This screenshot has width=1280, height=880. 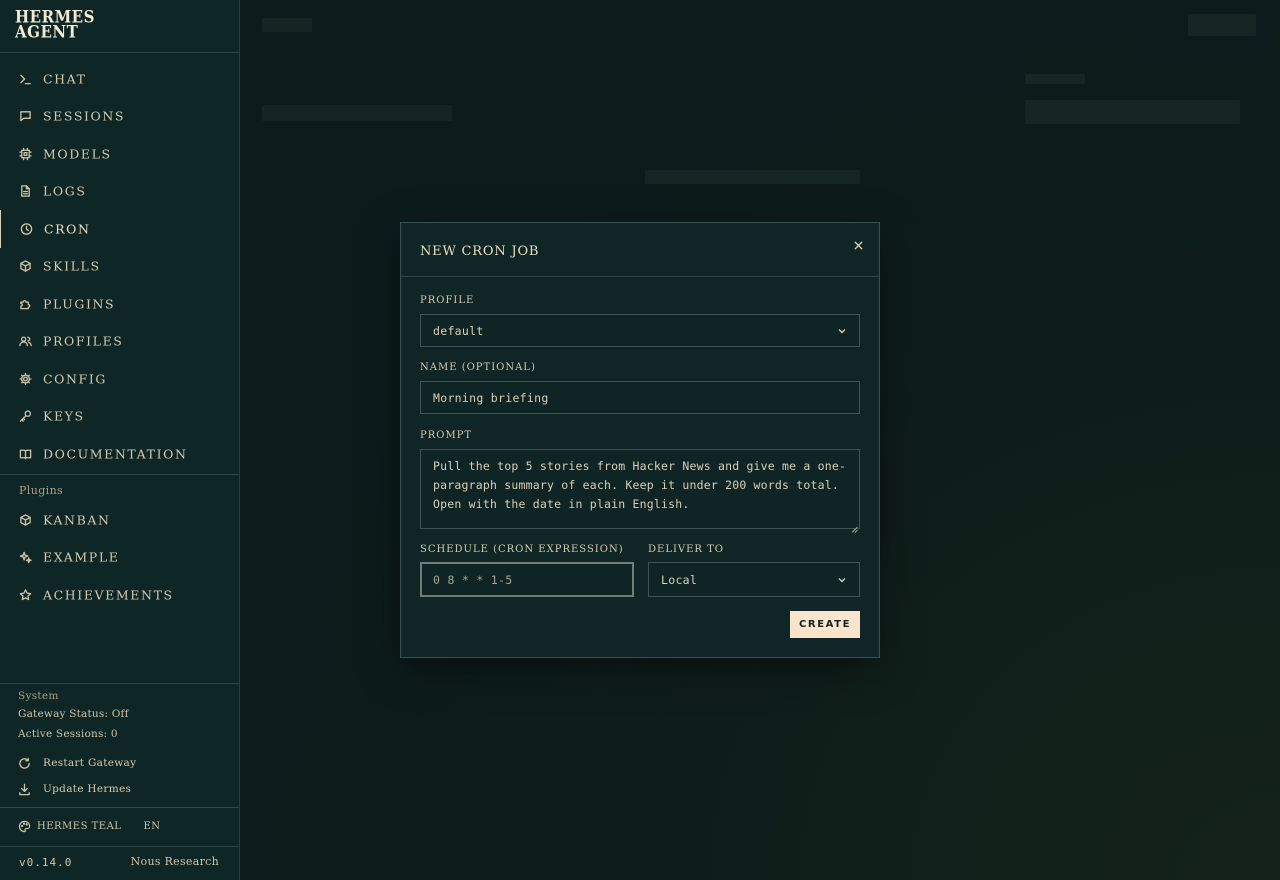 What do you see at coordinates (175, 861) in the screenshot?
I see `credit-link: Nous Research` at bounding box center [175, 861].